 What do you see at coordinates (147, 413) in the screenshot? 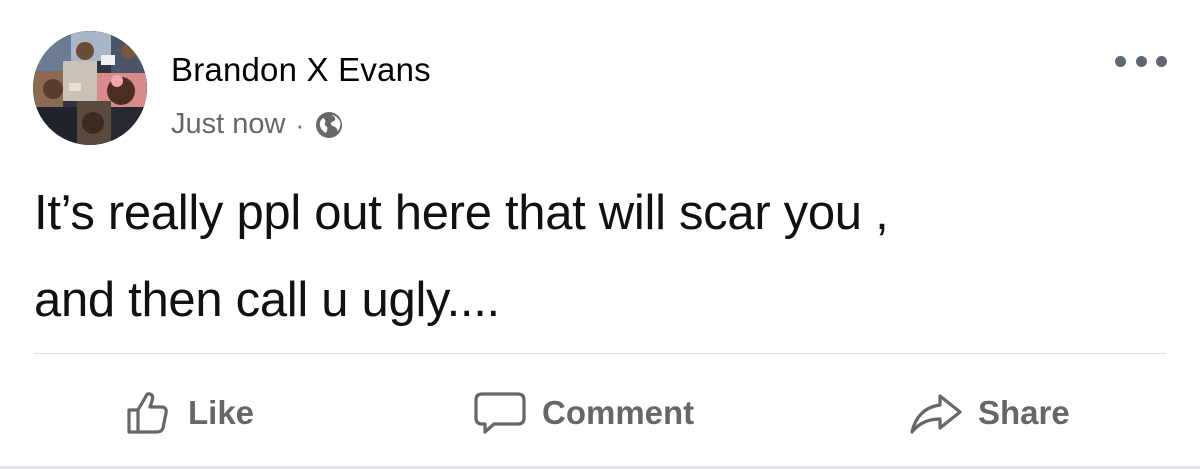
I see `thumbs-up-icon` at bounding box center [147, 413].